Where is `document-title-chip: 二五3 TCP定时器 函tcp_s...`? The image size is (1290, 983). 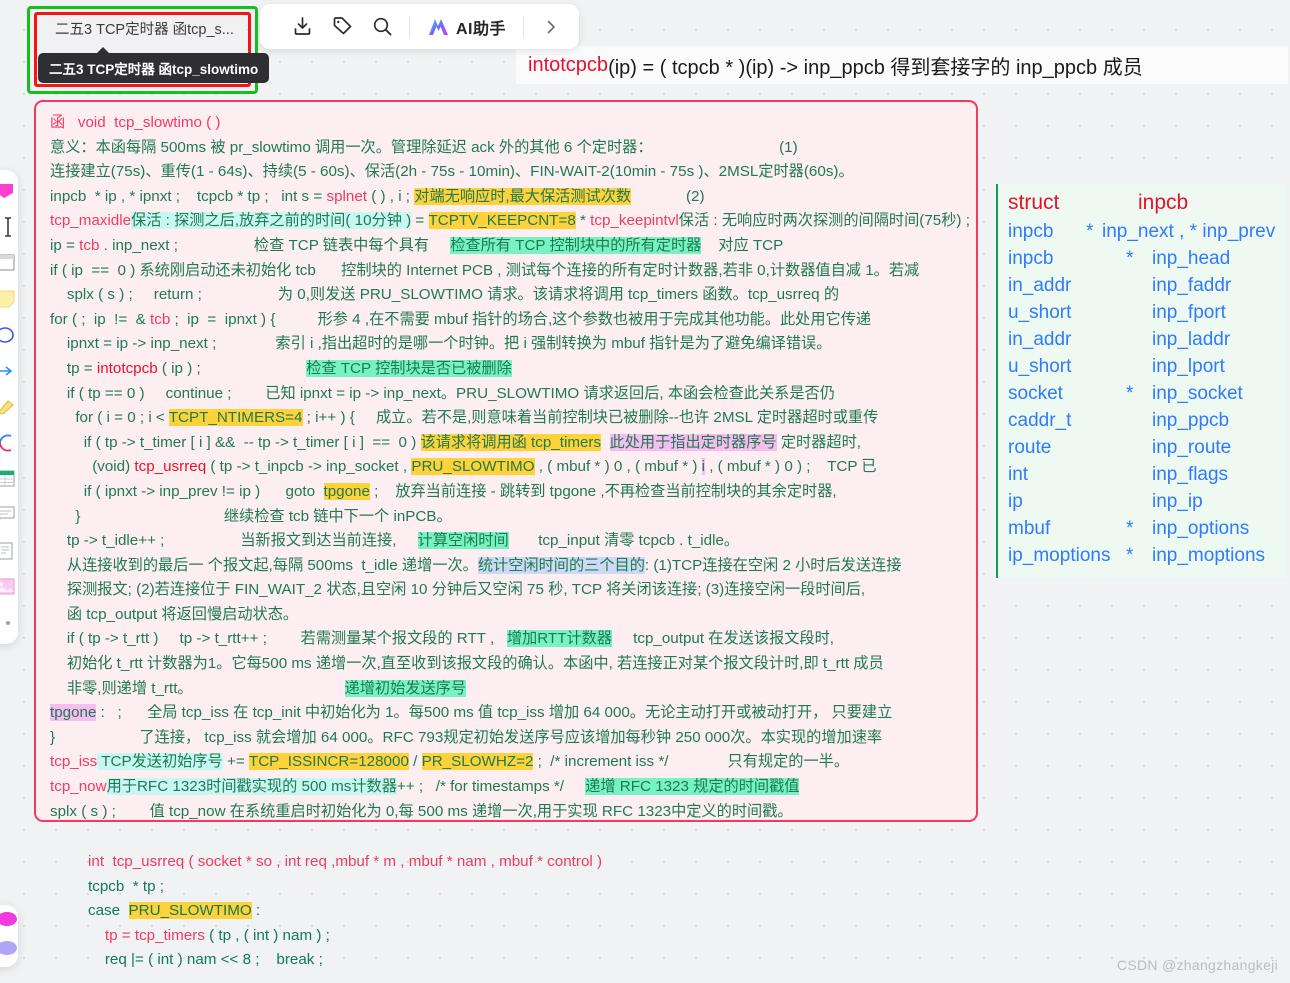 document-title-chip: 二五3 TCP定时器 函tcp_s... is located at coordinates (144, 28).